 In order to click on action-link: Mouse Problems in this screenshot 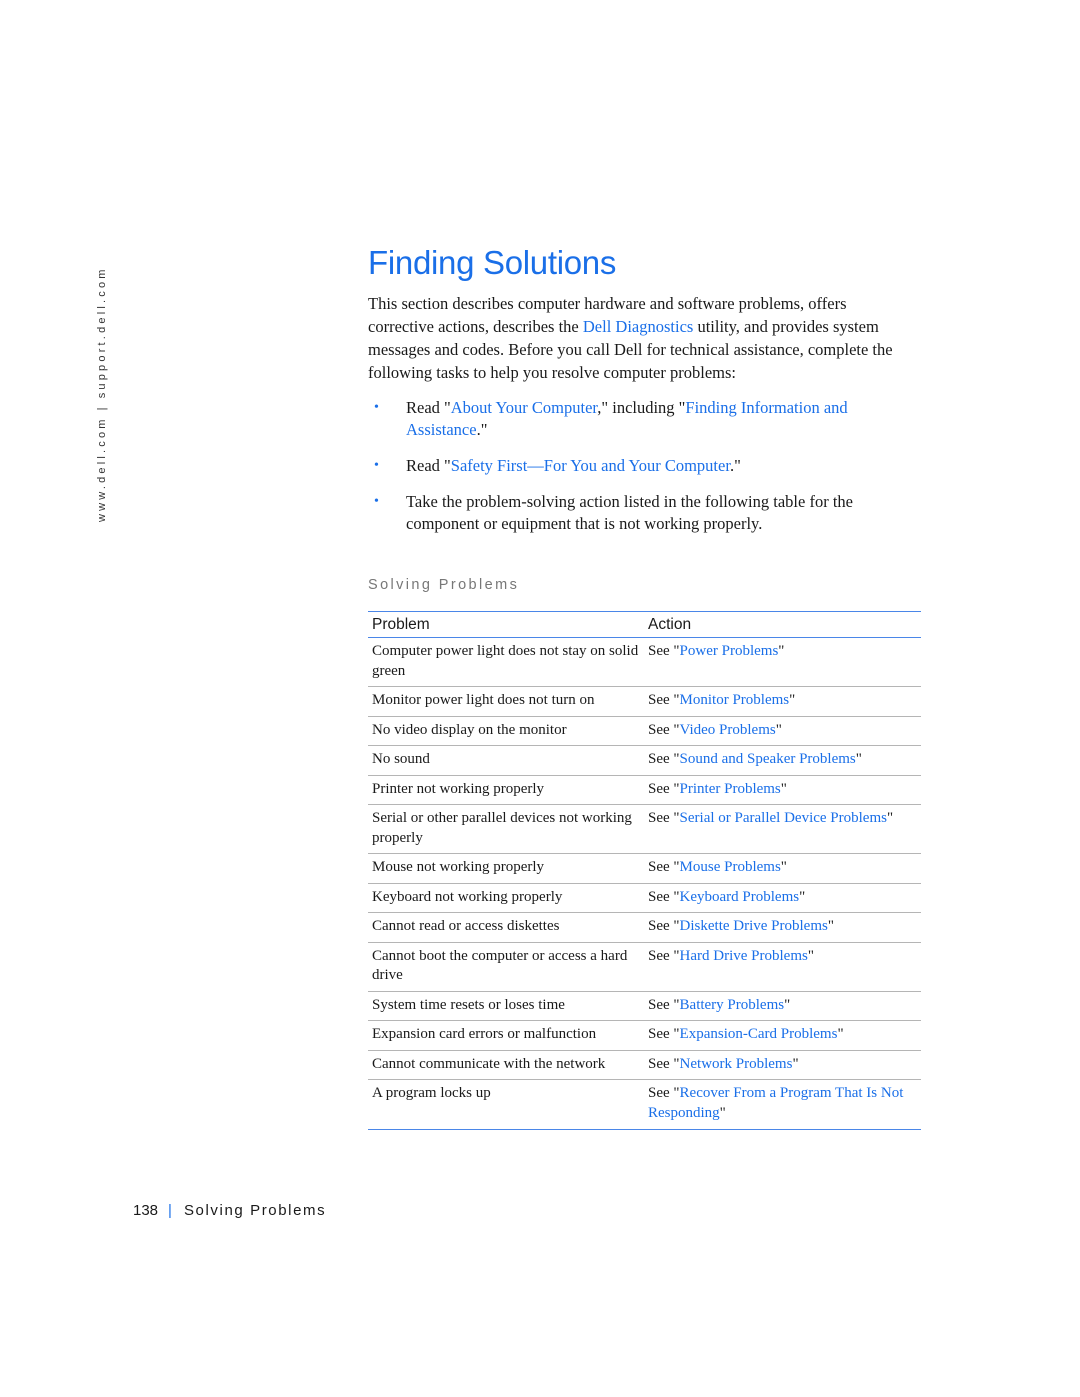, I will do `click(730, 867)`.